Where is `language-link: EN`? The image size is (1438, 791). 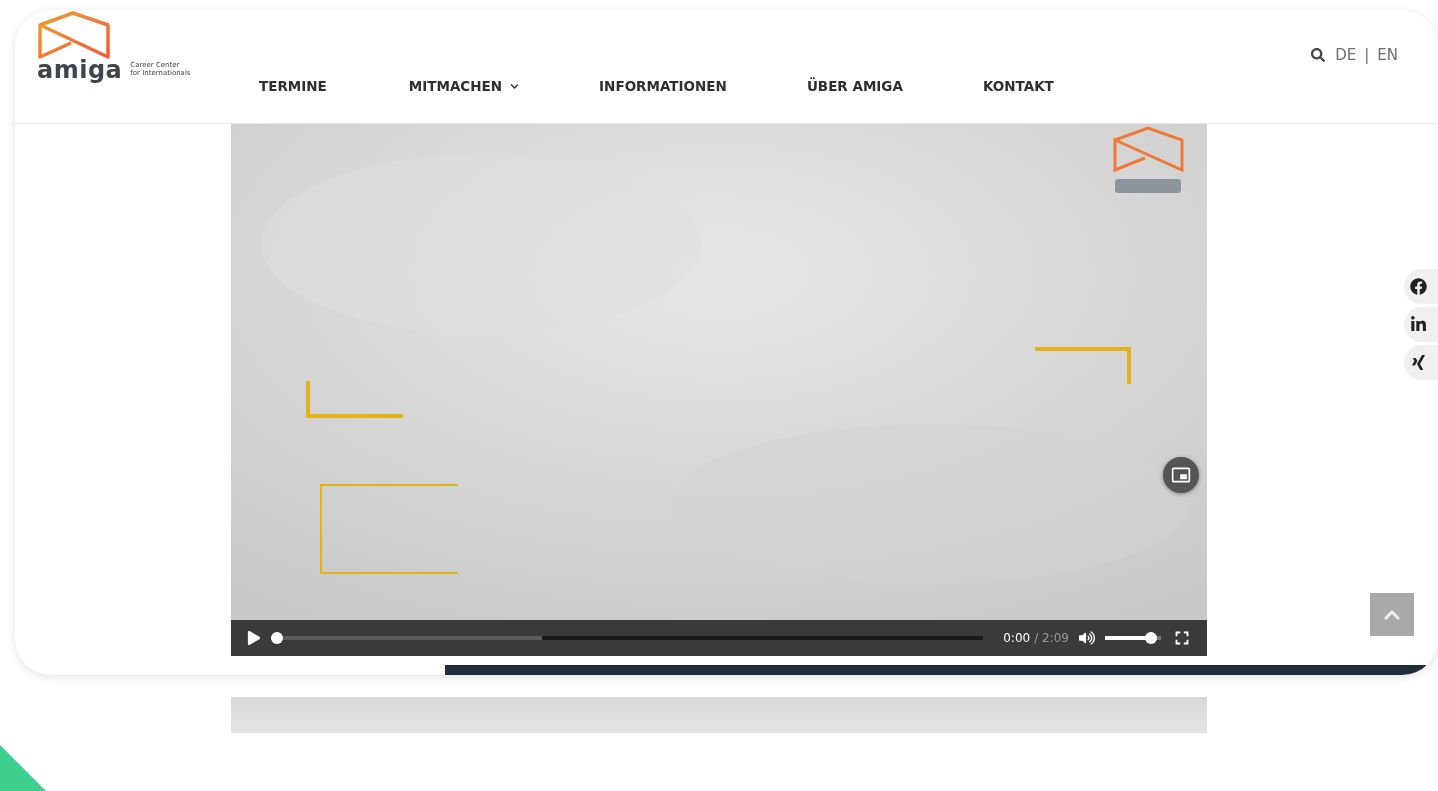 language-link: EN is located at coordinates (1387, 55).